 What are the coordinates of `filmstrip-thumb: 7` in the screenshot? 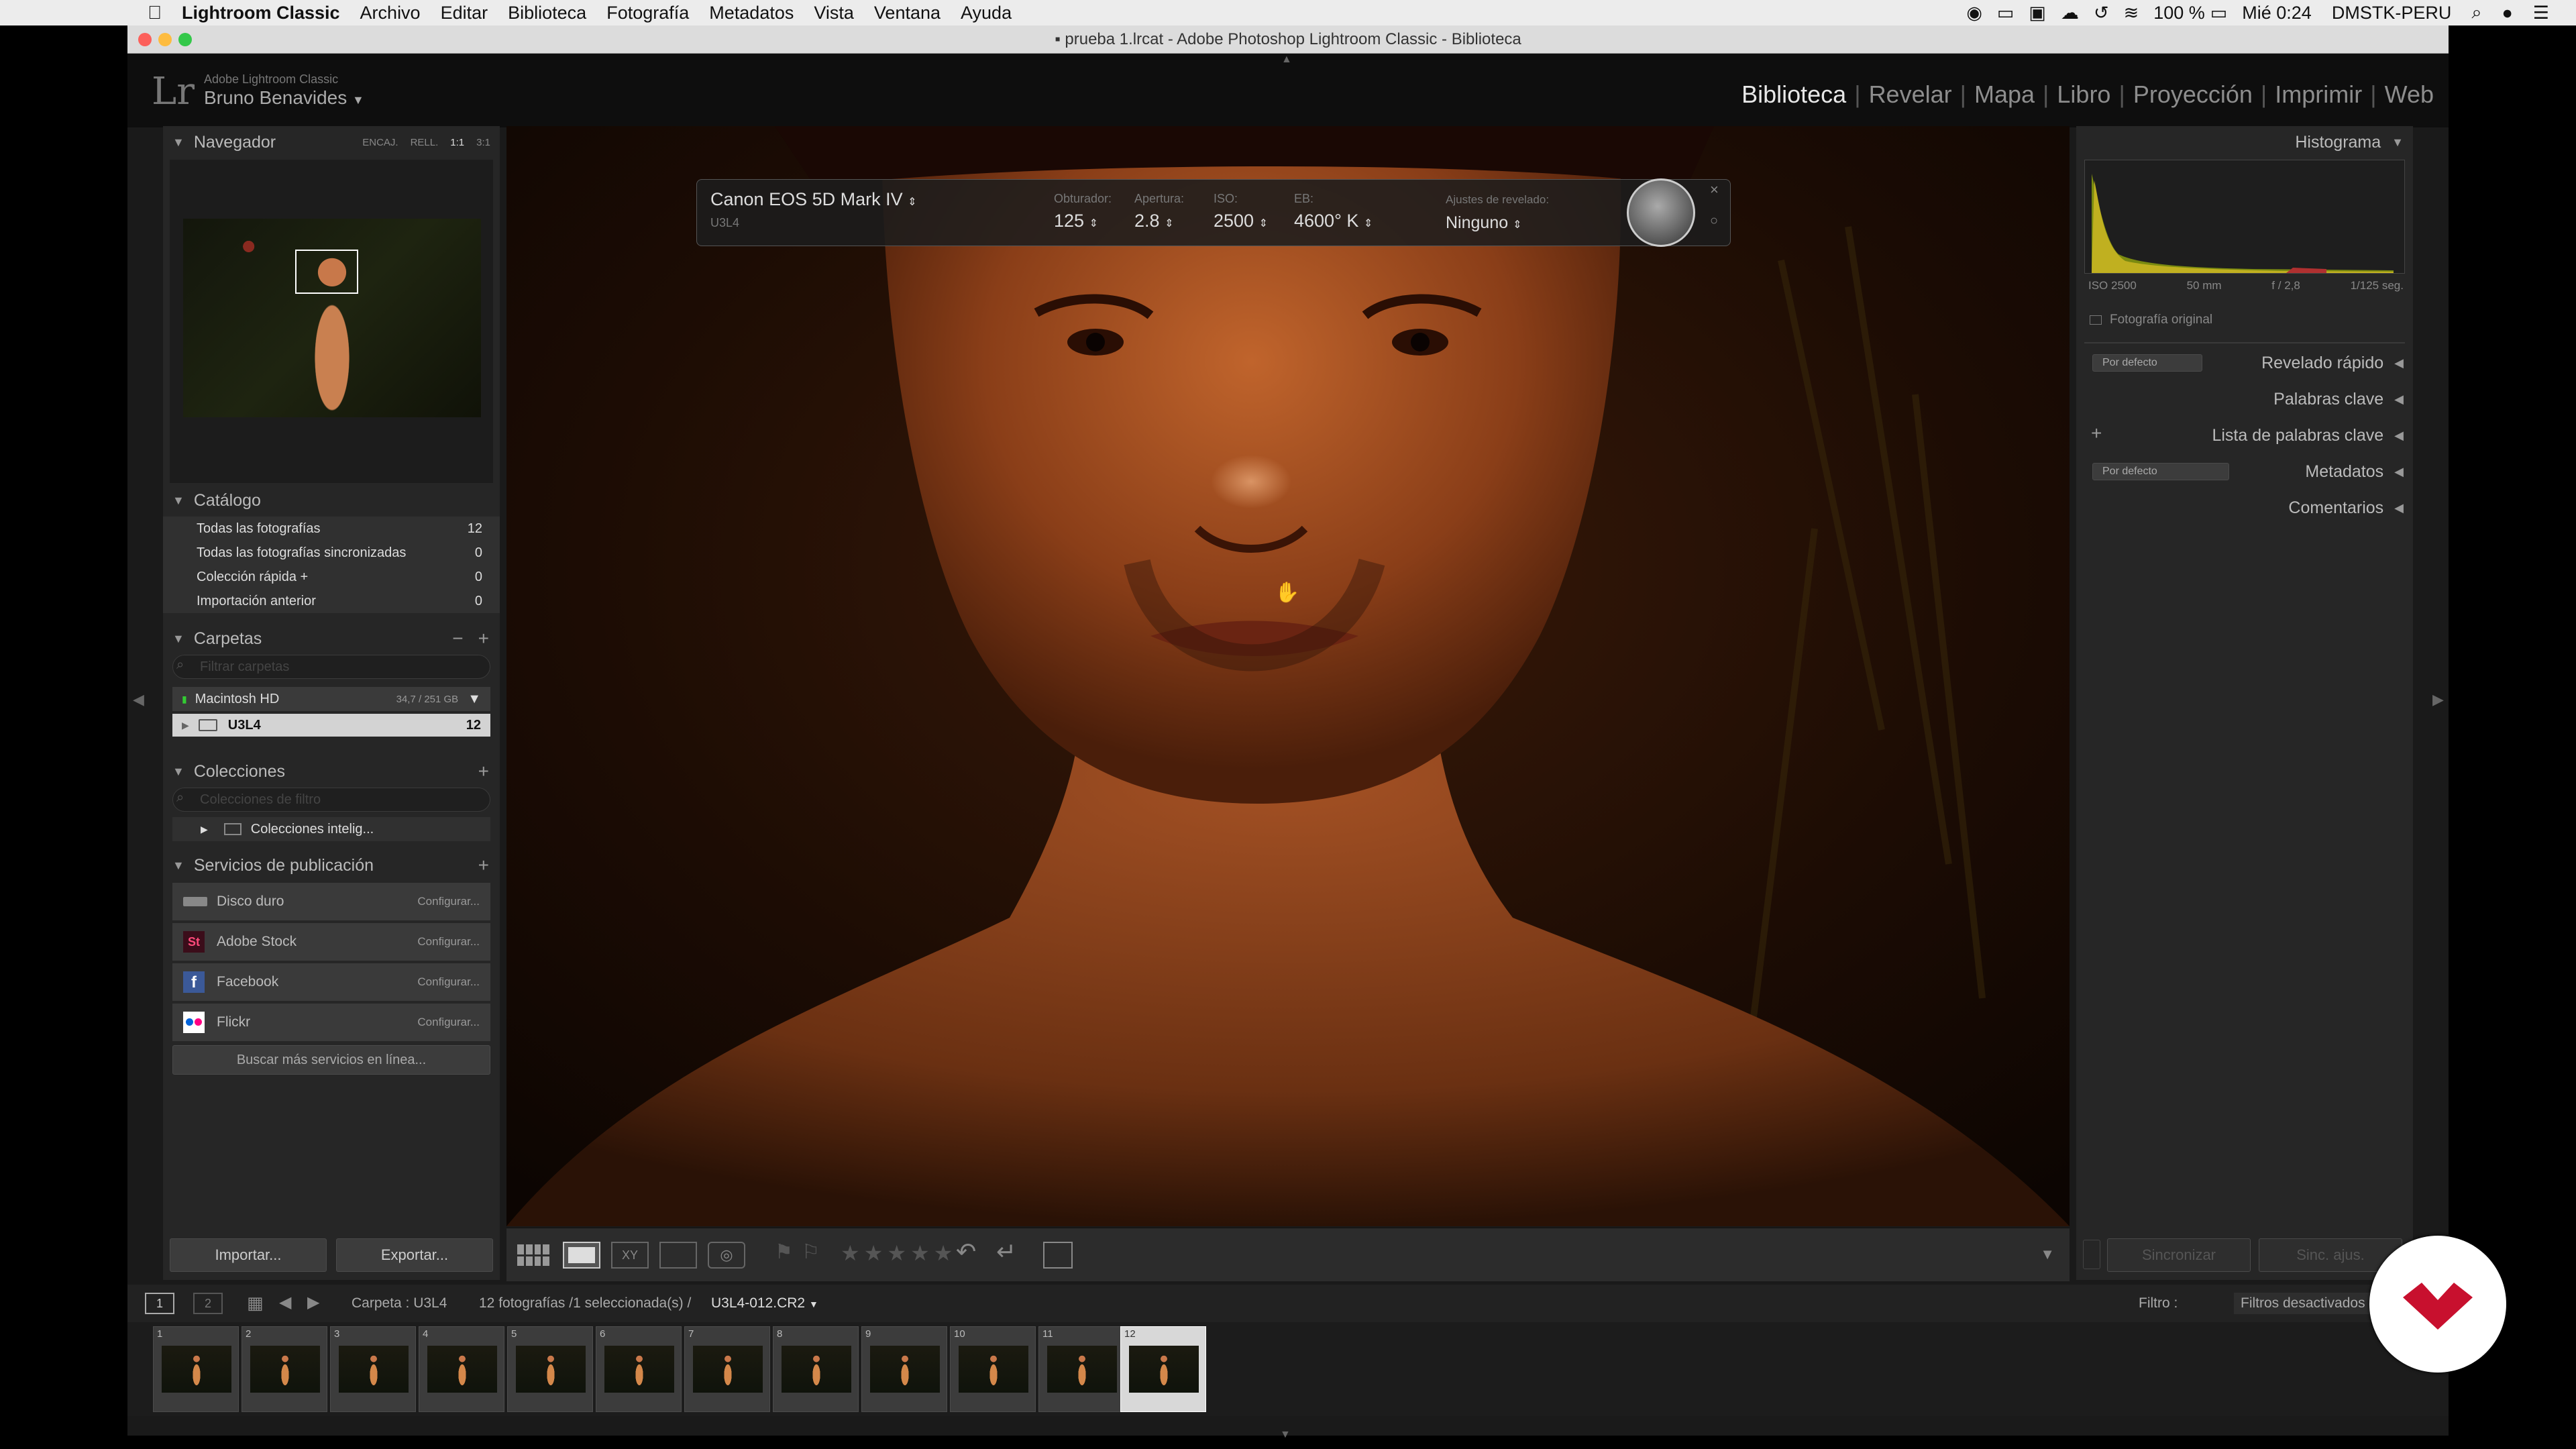 It's located at (727, 1369).